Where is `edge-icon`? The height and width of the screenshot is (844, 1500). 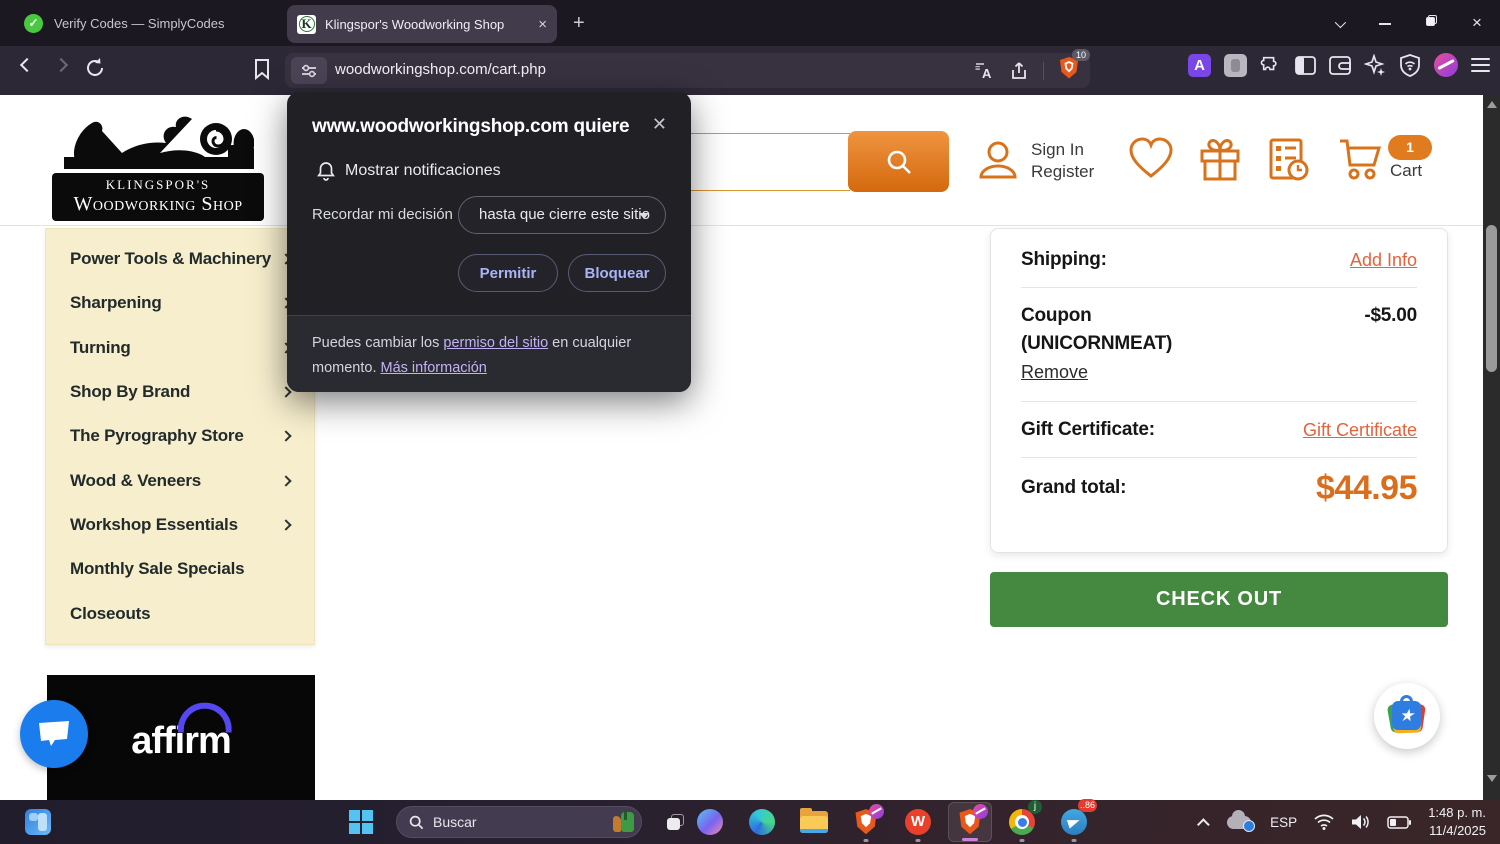 edge-icon is located at coordinates (762, 822).